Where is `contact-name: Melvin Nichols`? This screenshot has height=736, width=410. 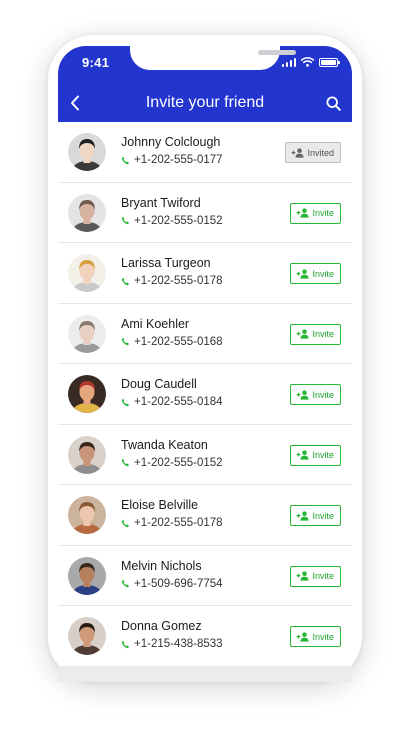
contact-name: Melvin Nichols is located at coordinates (161, 565).